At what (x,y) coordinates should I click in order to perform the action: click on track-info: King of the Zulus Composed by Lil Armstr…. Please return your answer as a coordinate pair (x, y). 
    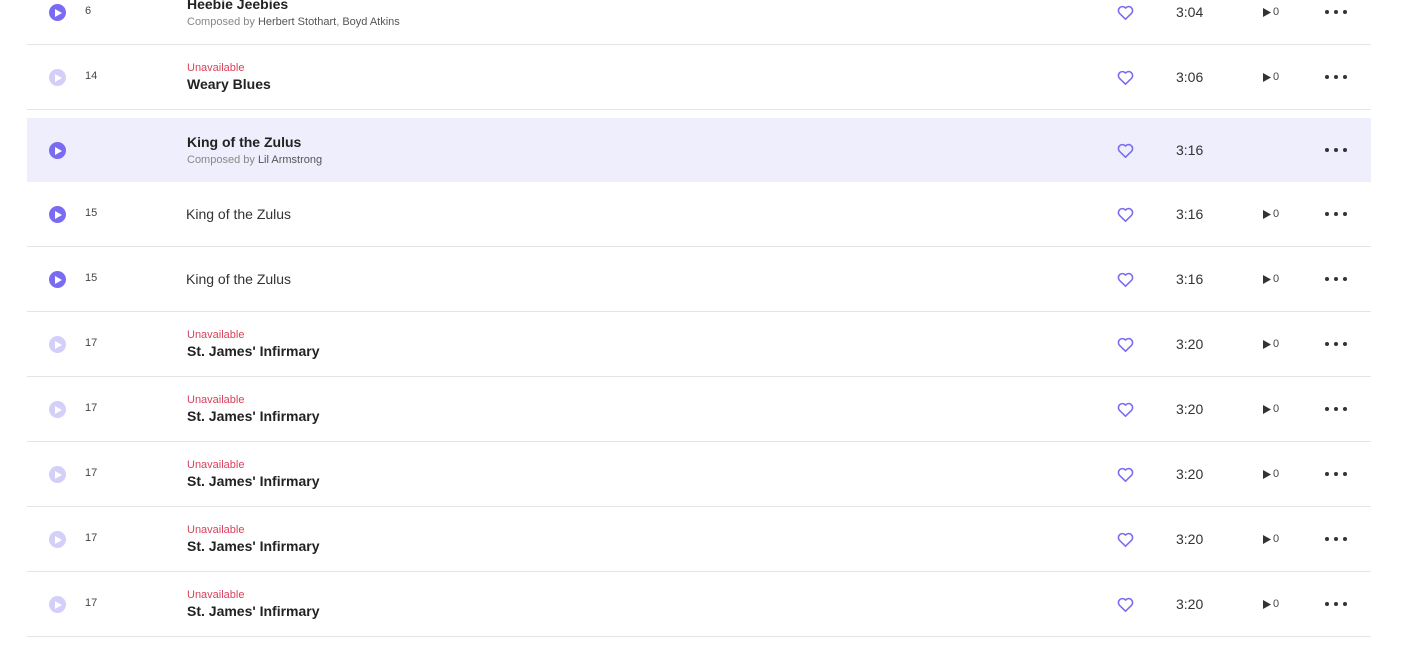
    Looking at the image, I should click on (254, 150).